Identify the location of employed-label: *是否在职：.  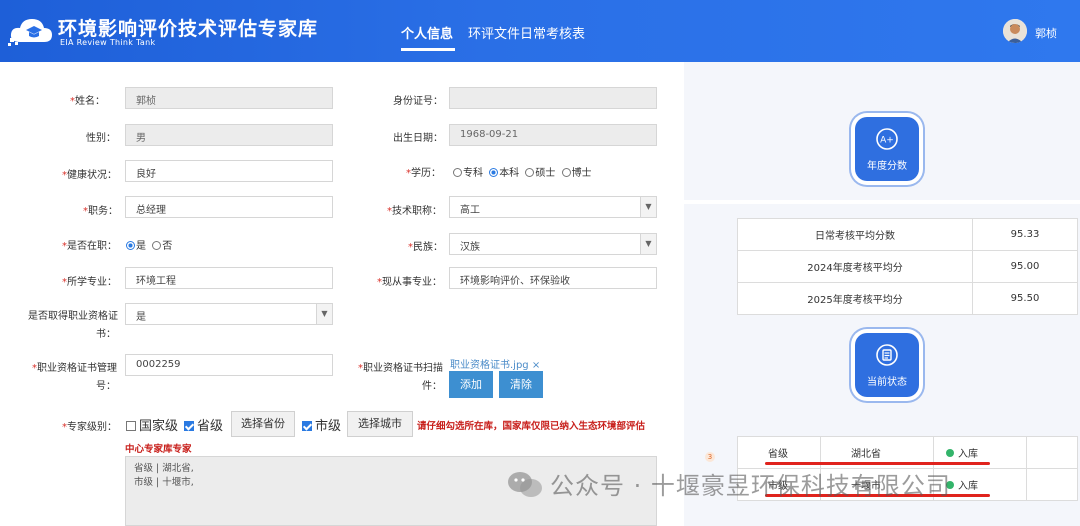
(89, 246).